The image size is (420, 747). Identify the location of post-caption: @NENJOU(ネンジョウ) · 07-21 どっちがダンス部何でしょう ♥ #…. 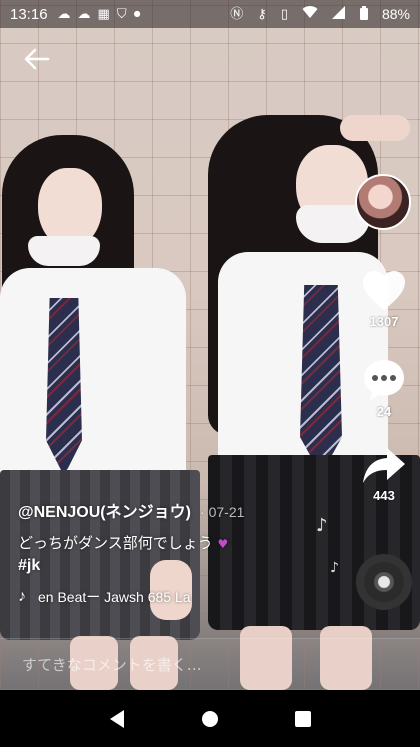
(178, 552).